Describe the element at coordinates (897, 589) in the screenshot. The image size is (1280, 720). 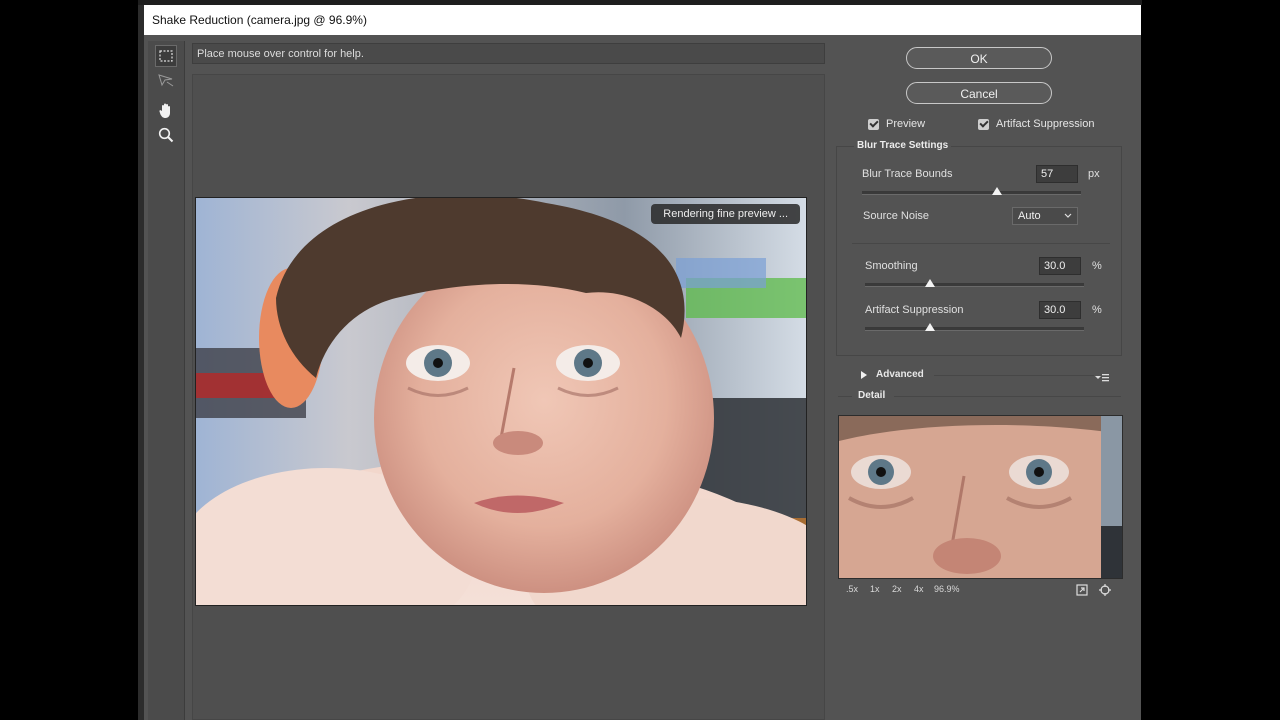
I see `zoom-2x-button: 2x` at that location.